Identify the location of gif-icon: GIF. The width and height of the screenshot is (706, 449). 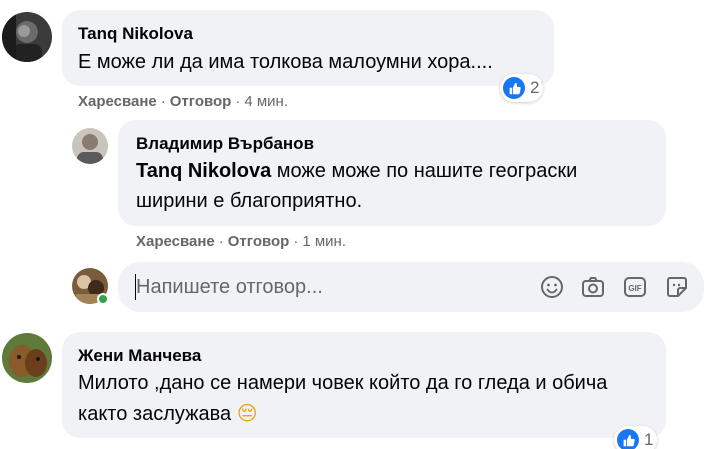
(635, 287).